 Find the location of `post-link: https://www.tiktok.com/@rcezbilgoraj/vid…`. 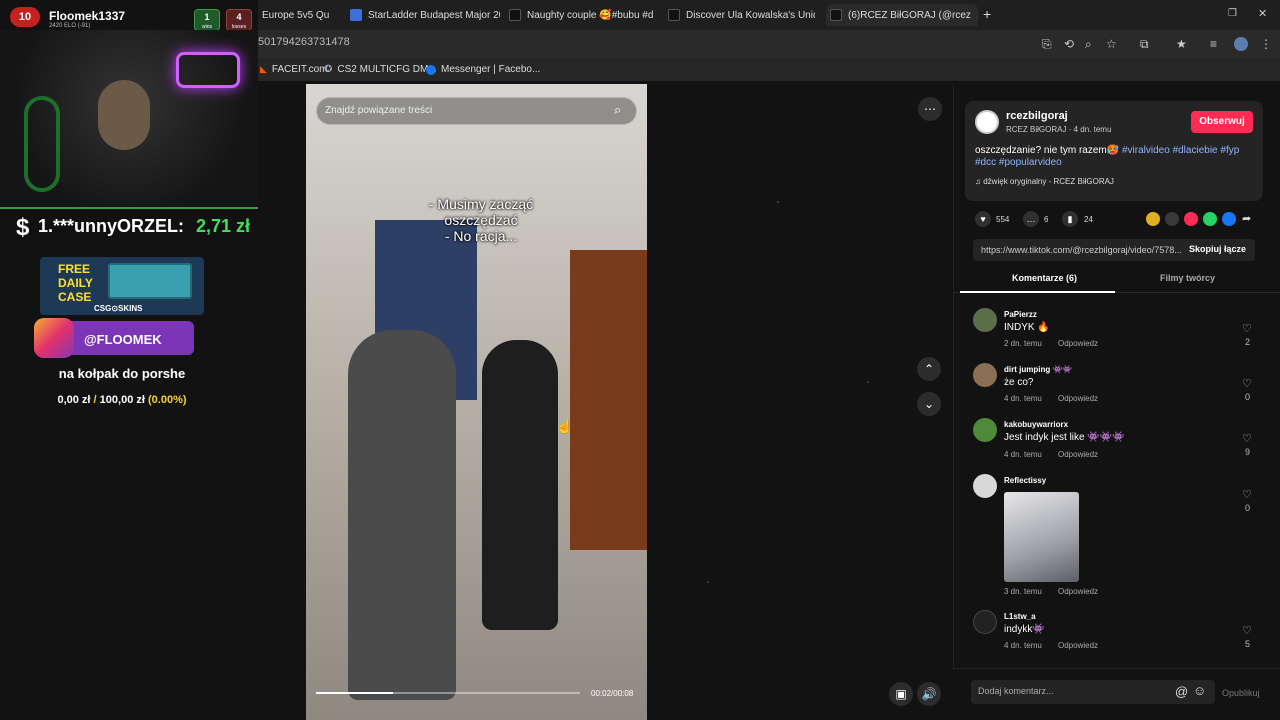

post-link: https://www.tiktok.com/@rcezbilgoraj/vid… is located at coordinates (1081, 250).